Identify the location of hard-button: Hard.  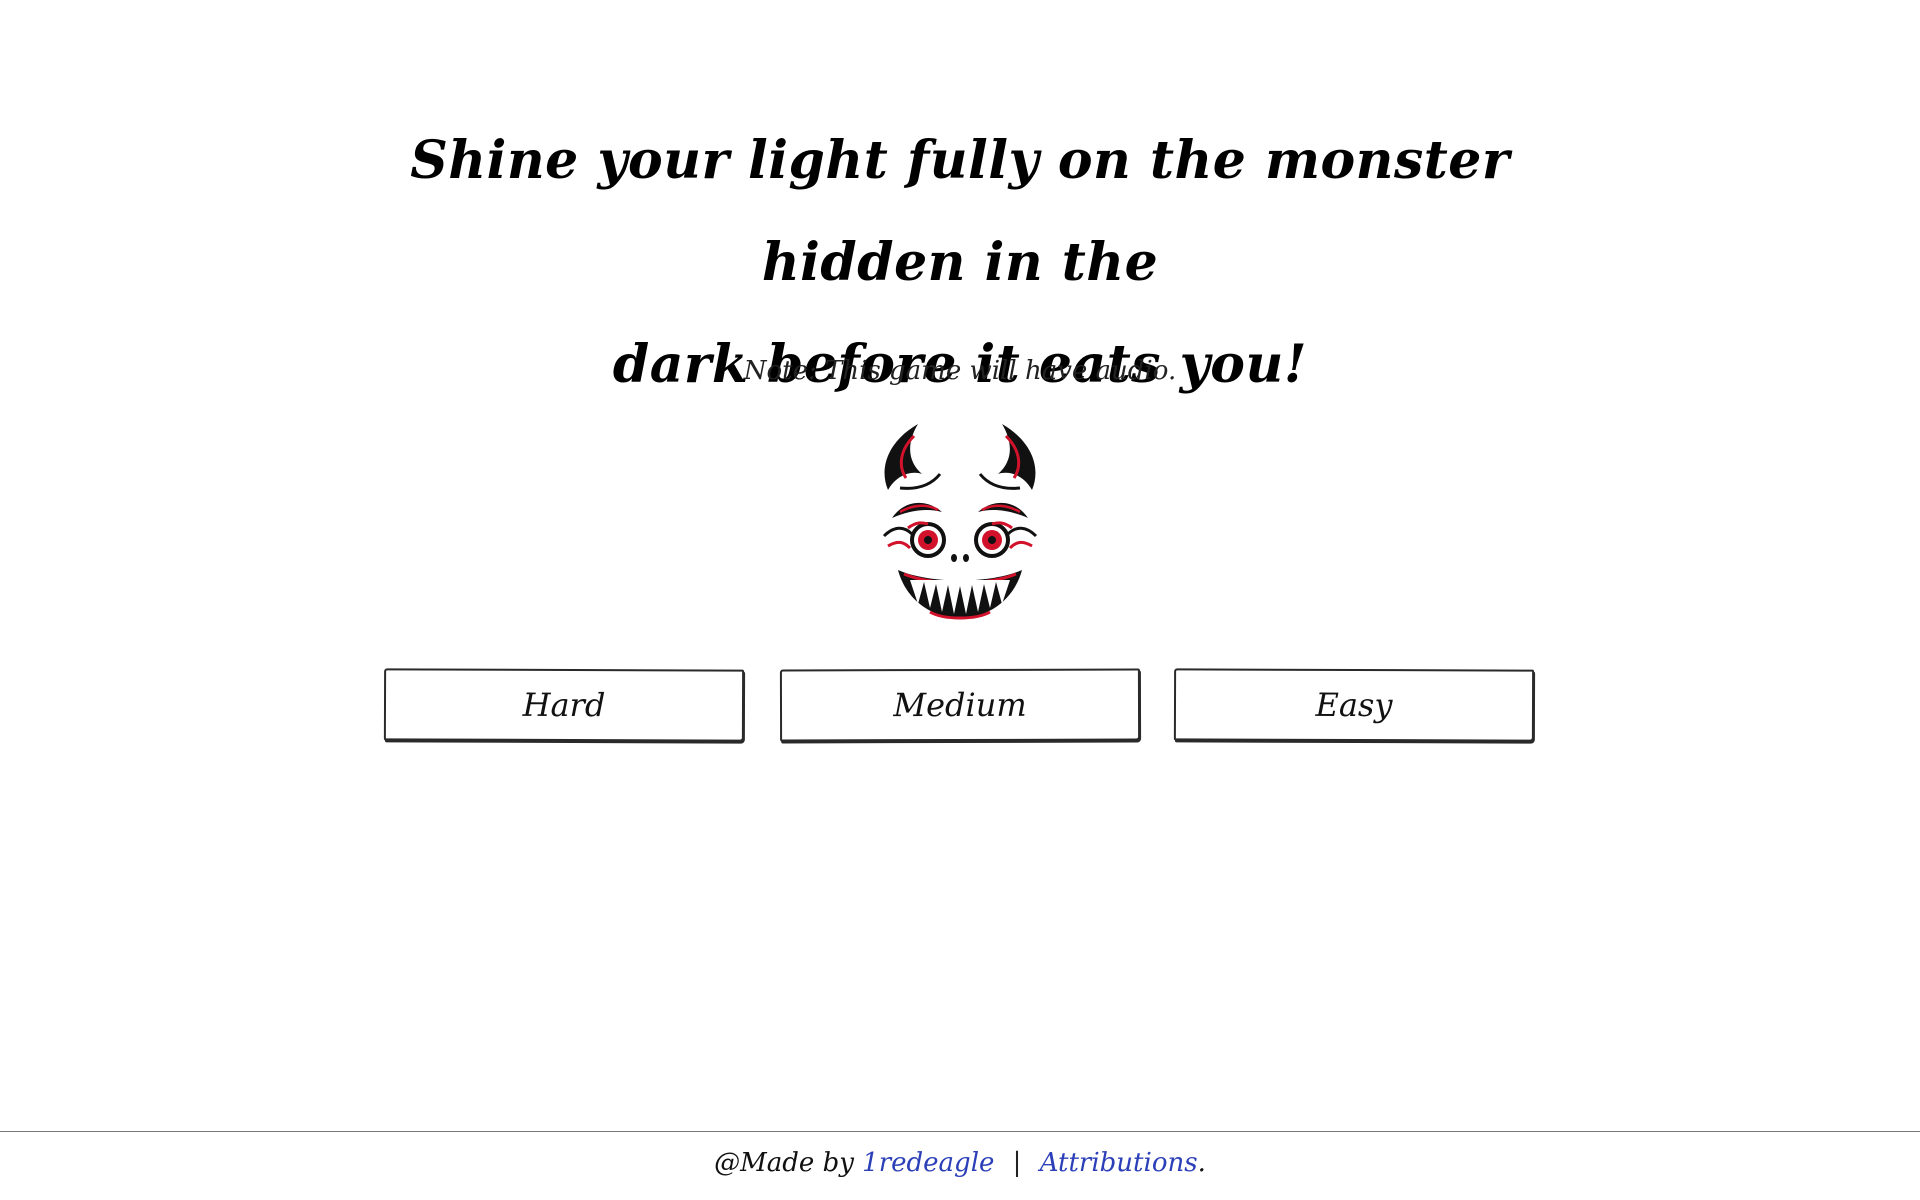
(564, 705).